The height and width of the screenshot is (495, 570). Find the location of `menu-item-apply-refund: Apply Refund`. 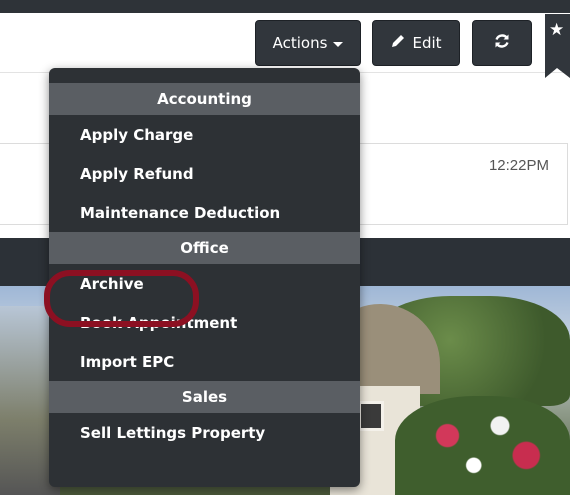

menu-item-apply-refund: Apply Refund is located at coordinates (204, 173).